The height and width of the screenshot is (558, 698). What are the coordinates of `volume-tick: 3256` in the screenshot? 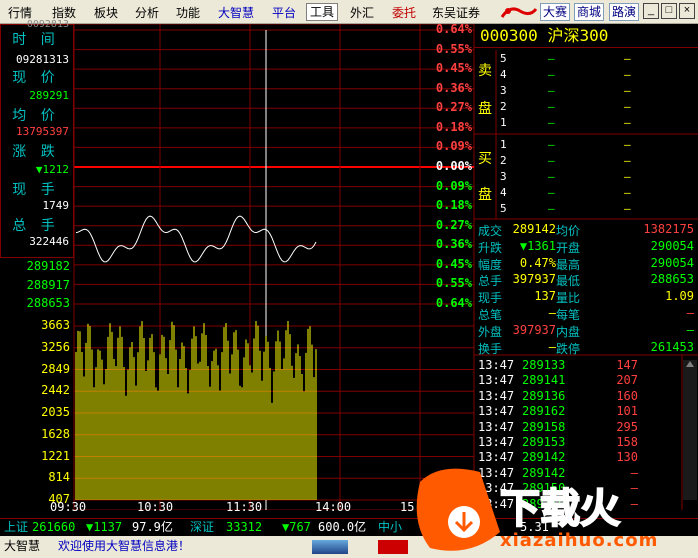 It's located at (55, 346).